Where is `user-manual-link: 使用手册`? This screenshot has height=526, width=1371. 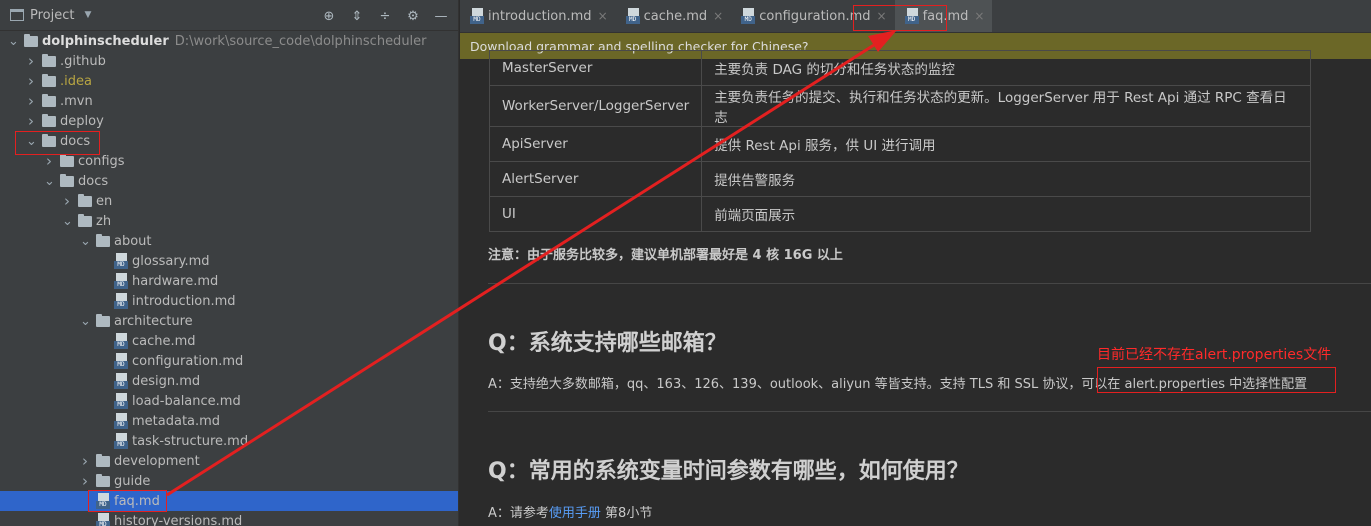 user-manual-link: 使用手册 is located at coordinates (575, 513).